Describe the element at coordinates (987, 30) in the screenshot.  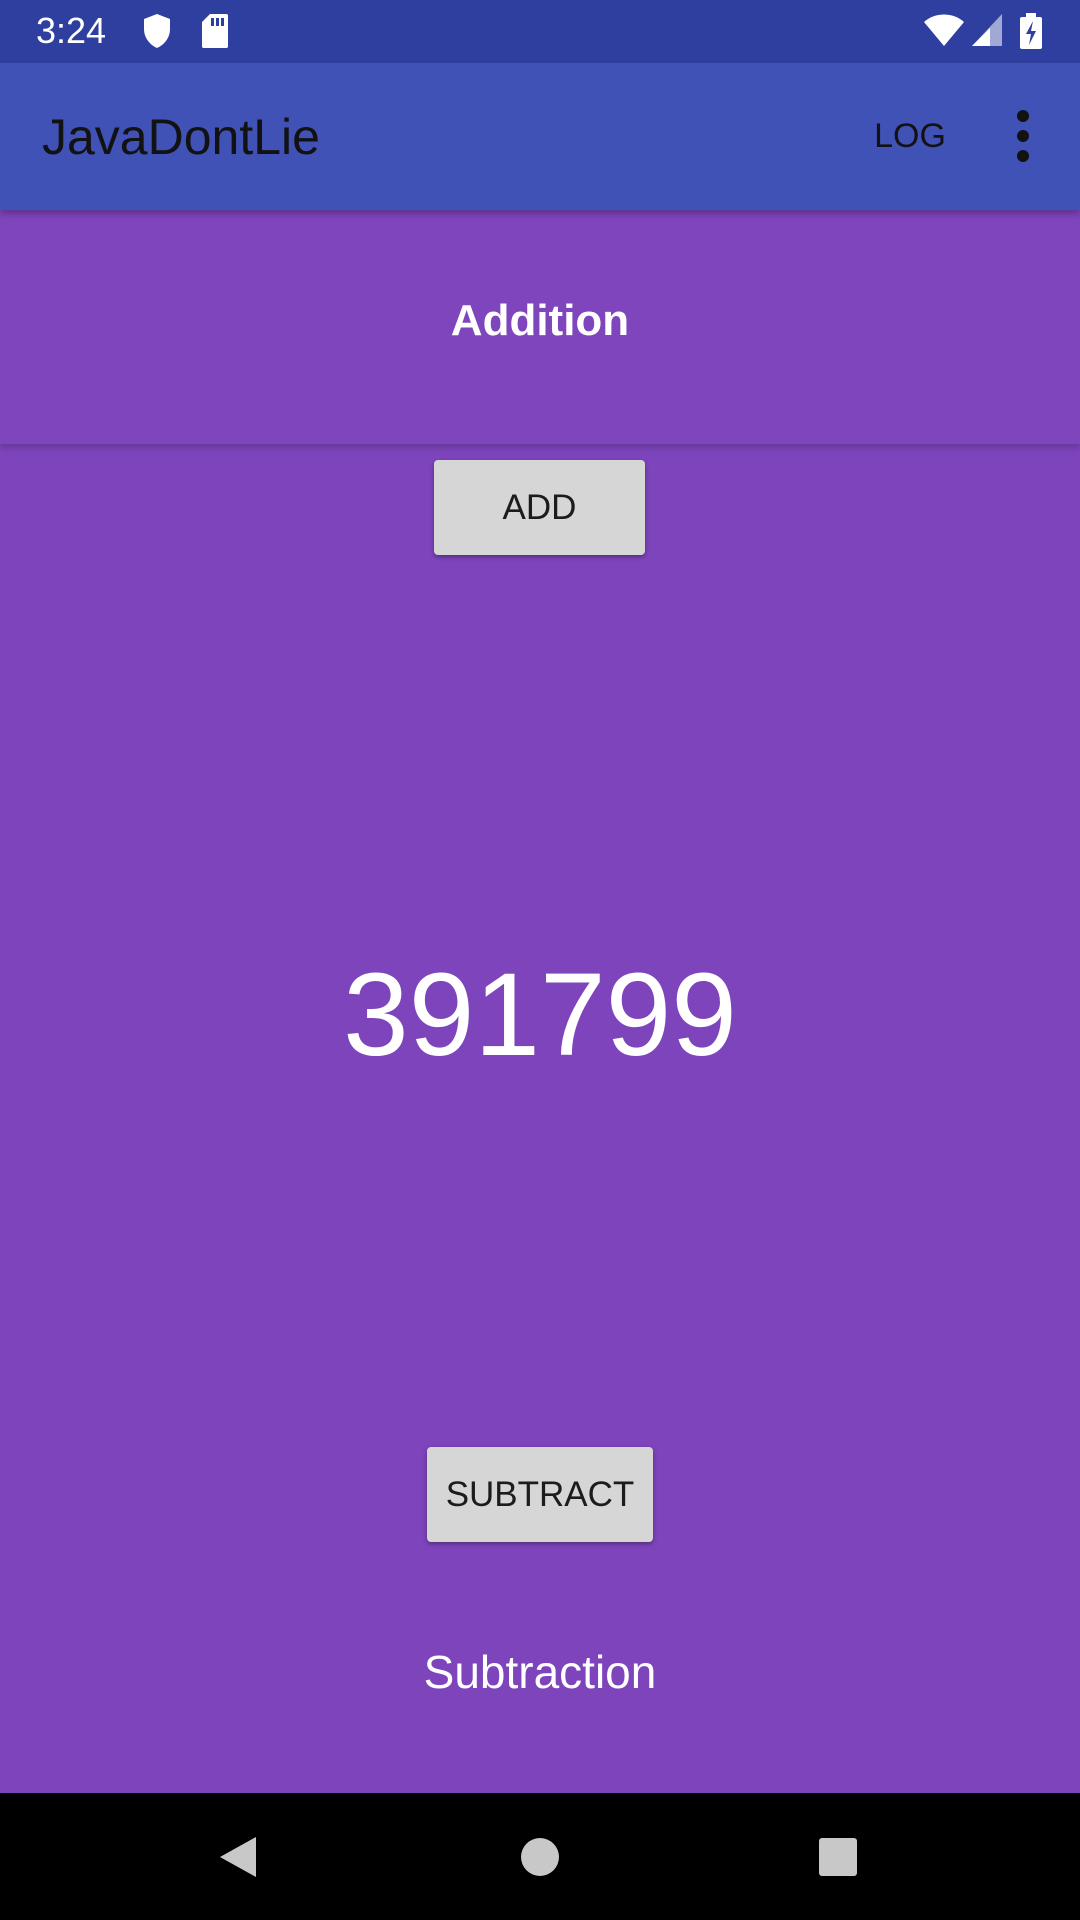
I see `signal-icon` at that location.